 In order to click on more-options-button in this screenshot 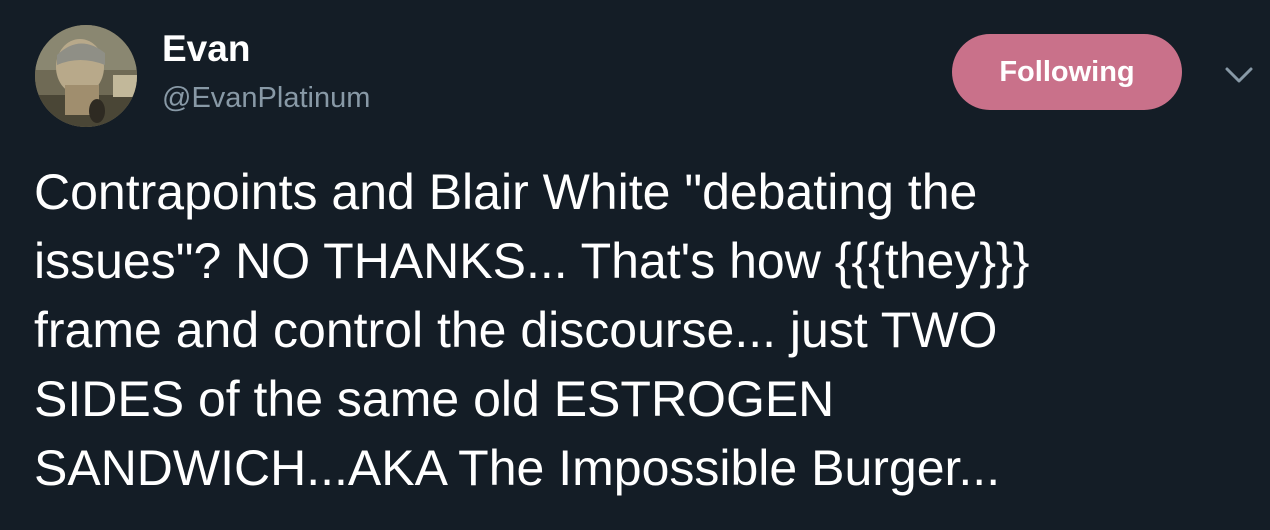, I will do `click(1239, 75)`.